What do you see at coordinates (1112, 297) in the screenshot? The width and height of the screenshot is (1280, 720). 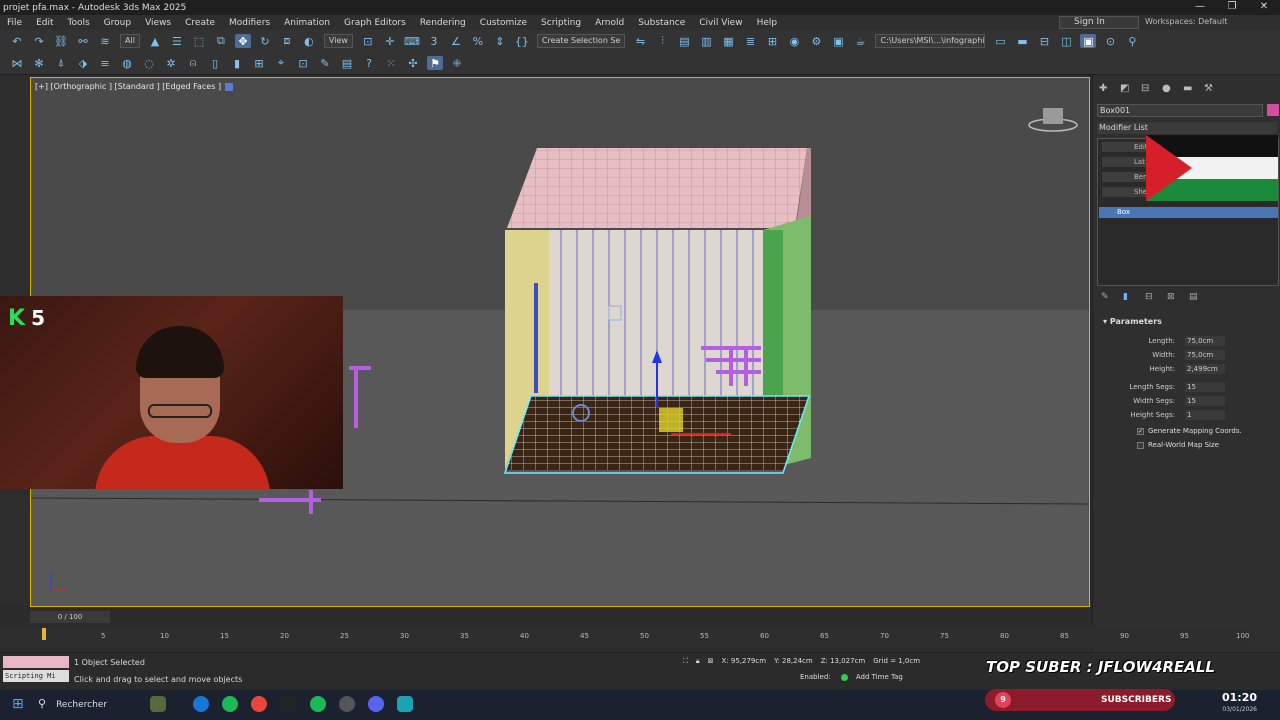 I see `pin-stack-icon: ✎` at bounding box center [1112, 297].